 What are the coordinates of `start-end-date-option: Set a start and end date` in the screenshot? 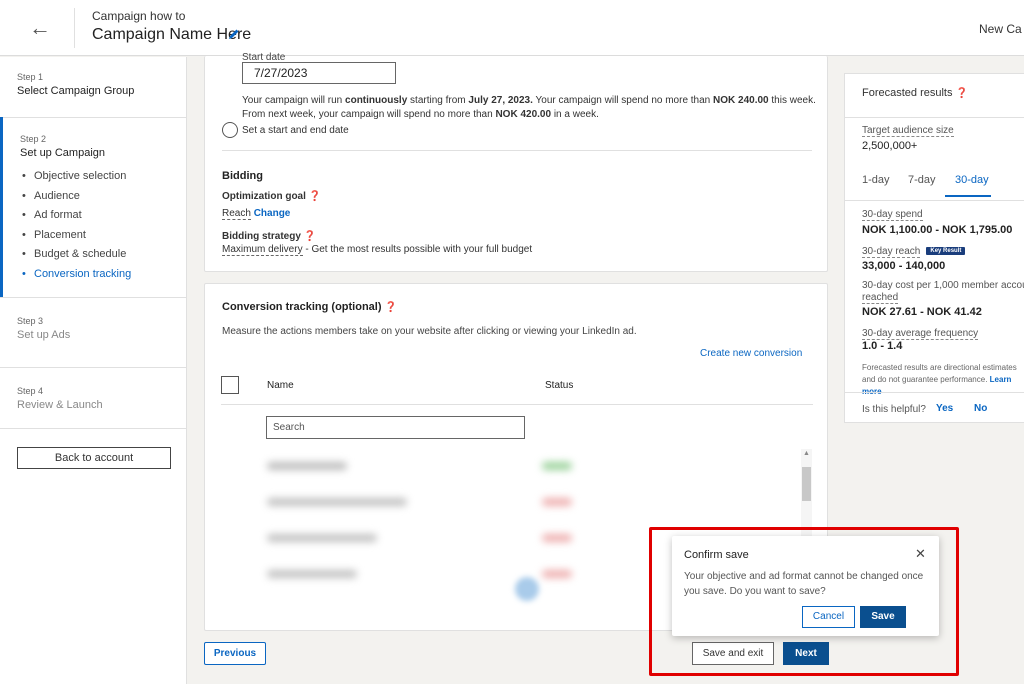 It's located at (285, 130).